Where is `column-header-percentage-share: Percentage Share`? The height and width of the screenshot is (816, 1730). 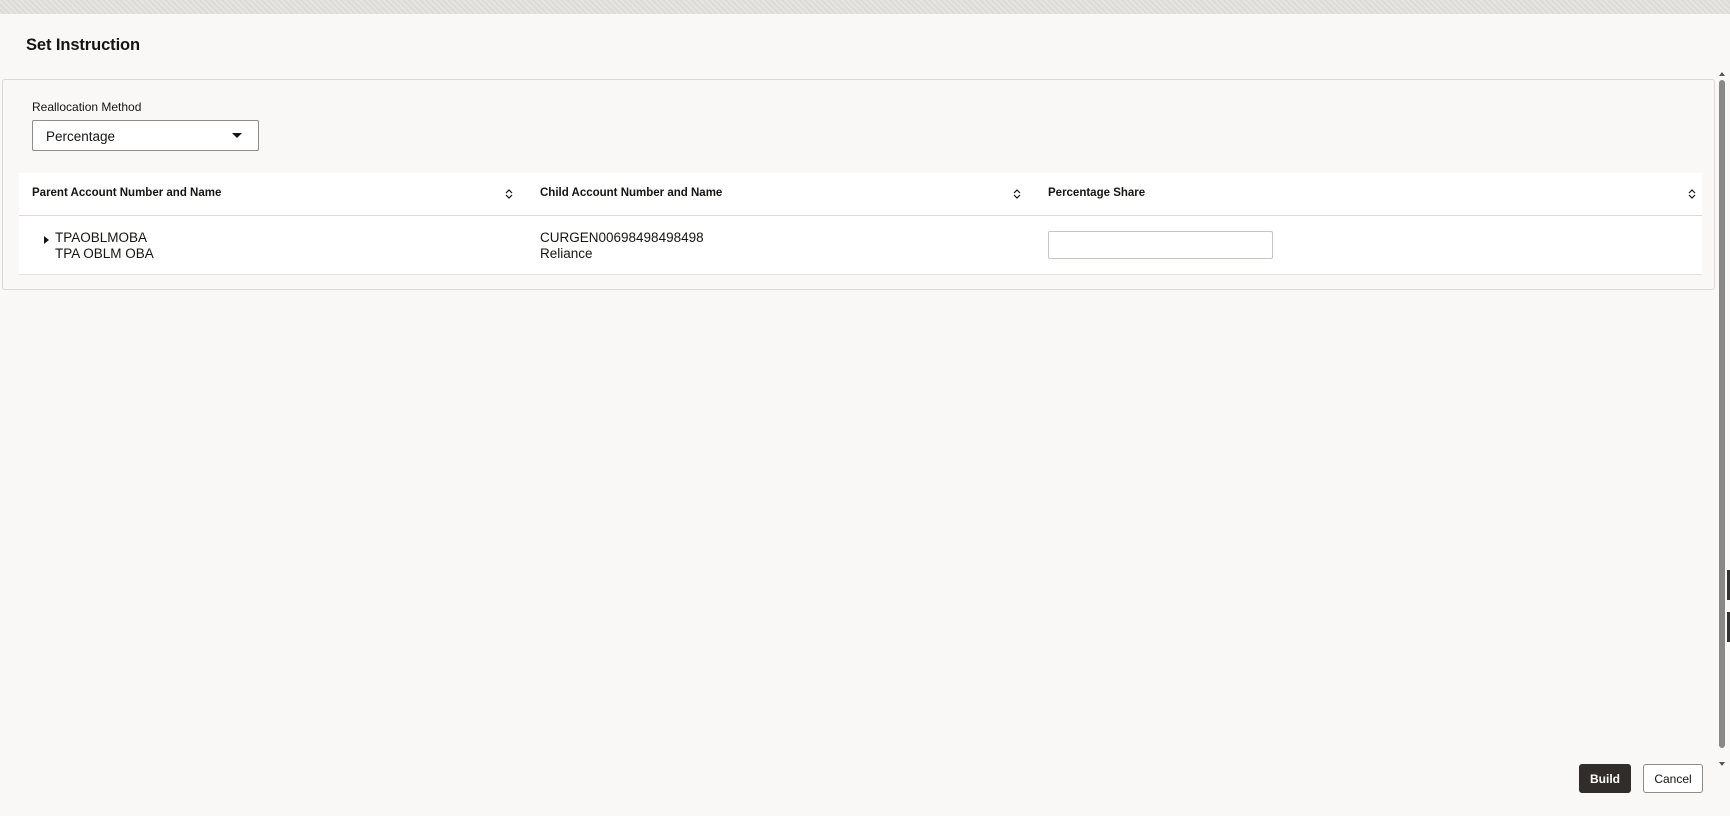 column-header-percentage-share: Percentage Share is located at coordinates (1368, 194).